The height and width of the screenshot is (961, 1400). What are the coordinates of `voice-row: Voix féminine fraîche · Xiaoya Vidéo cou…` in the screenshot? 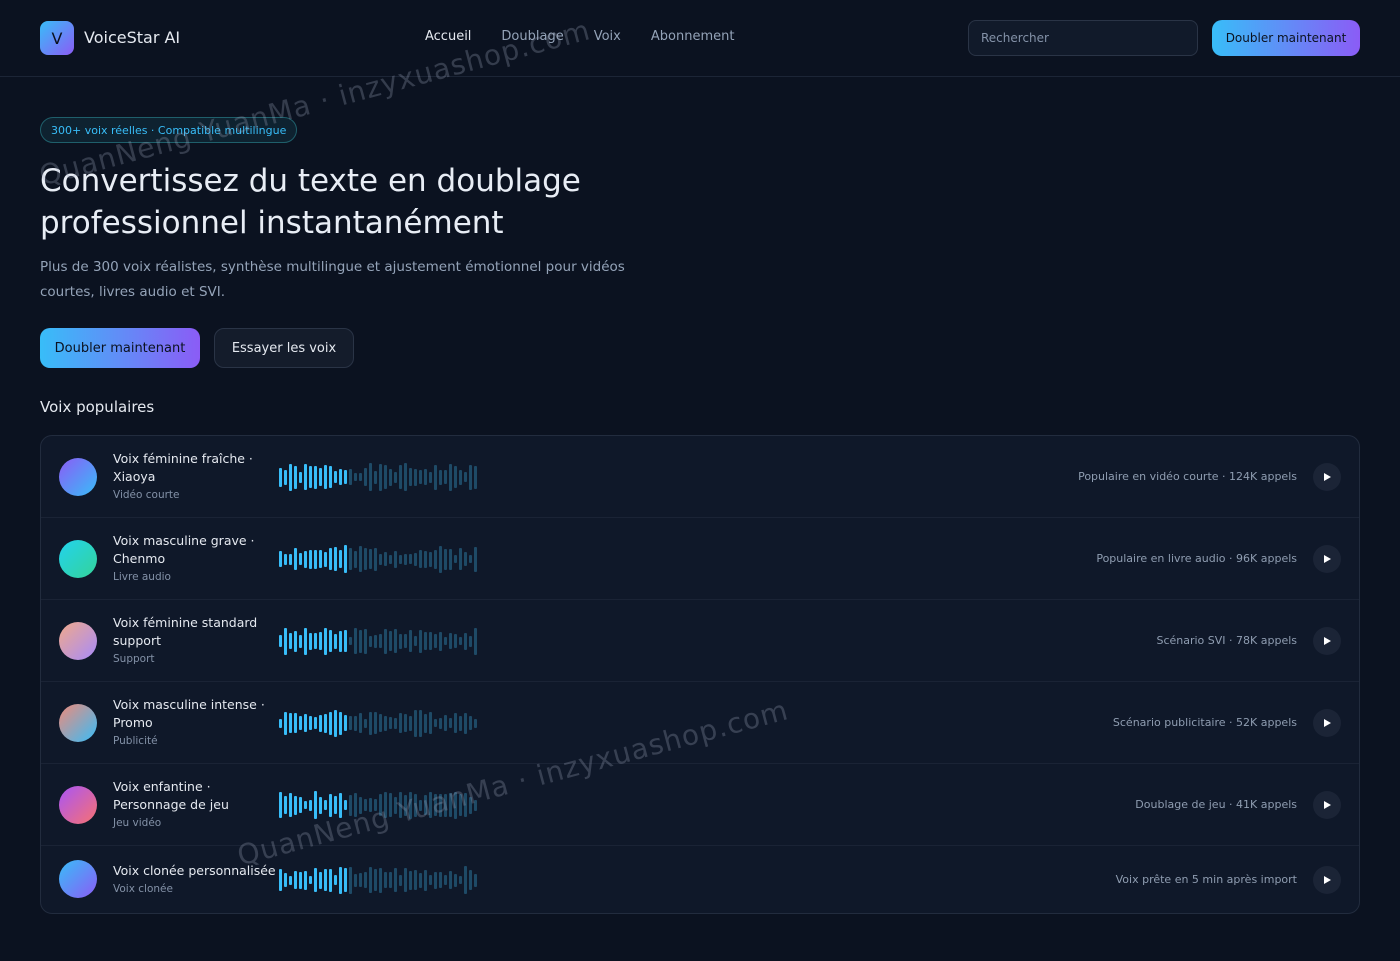 It's located at (700, 477).